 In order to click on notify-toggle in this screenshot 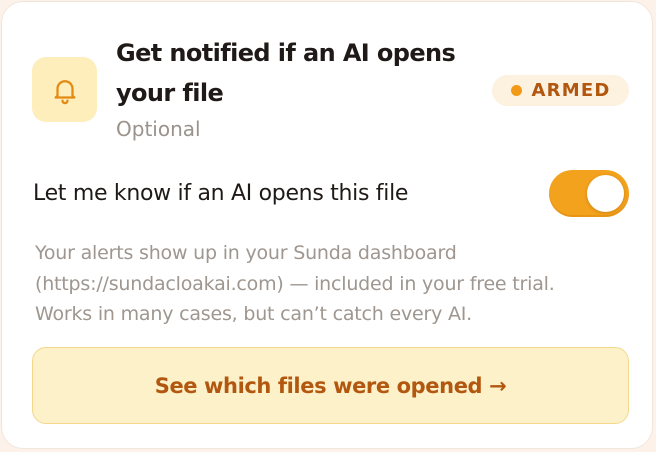, I will do `click(589, 193)`.